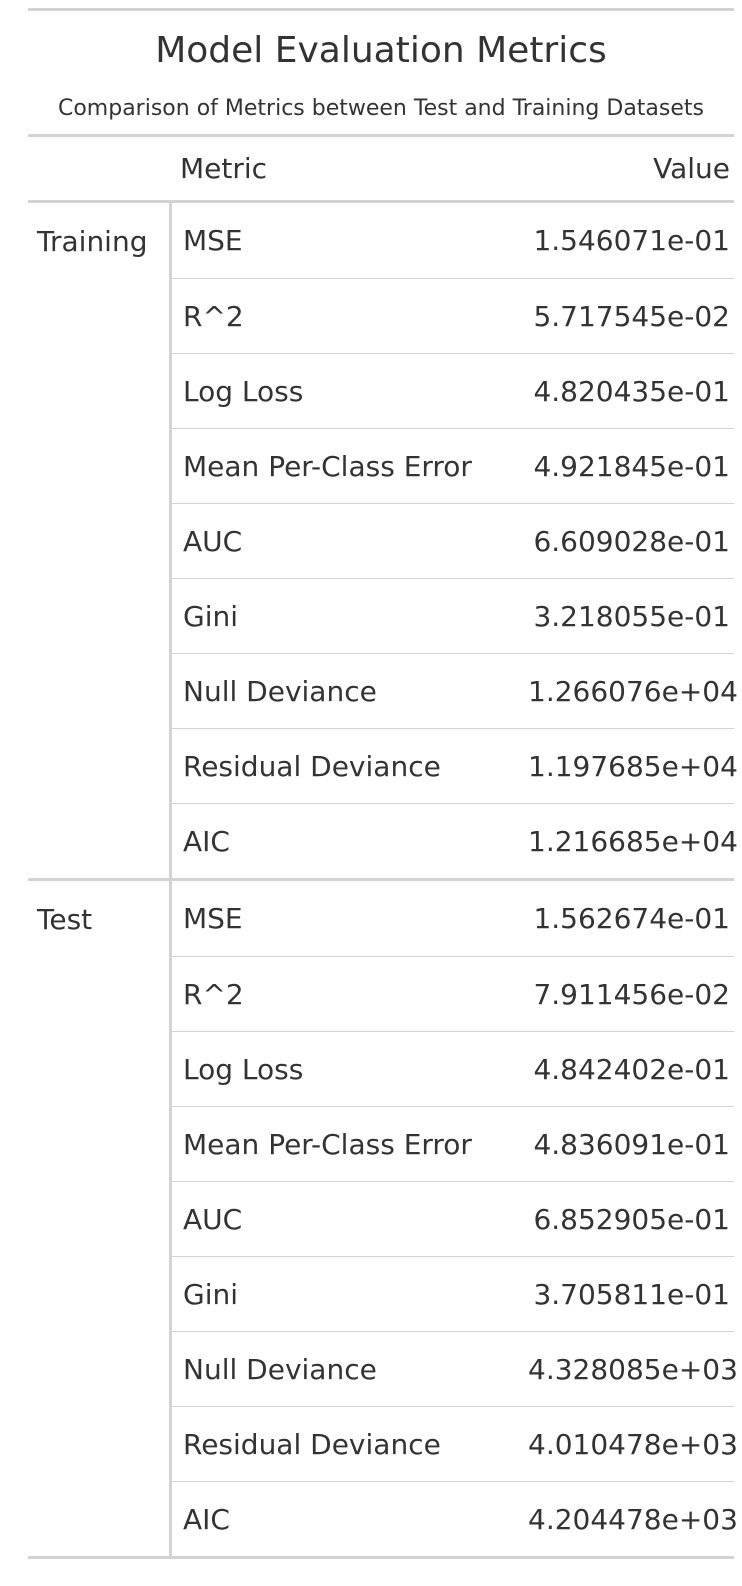  What do you see at coordinates (453, 240) in the screenshot?
I see `table-row: MSE 1.546071e-01` at bounding box center [453, 240].